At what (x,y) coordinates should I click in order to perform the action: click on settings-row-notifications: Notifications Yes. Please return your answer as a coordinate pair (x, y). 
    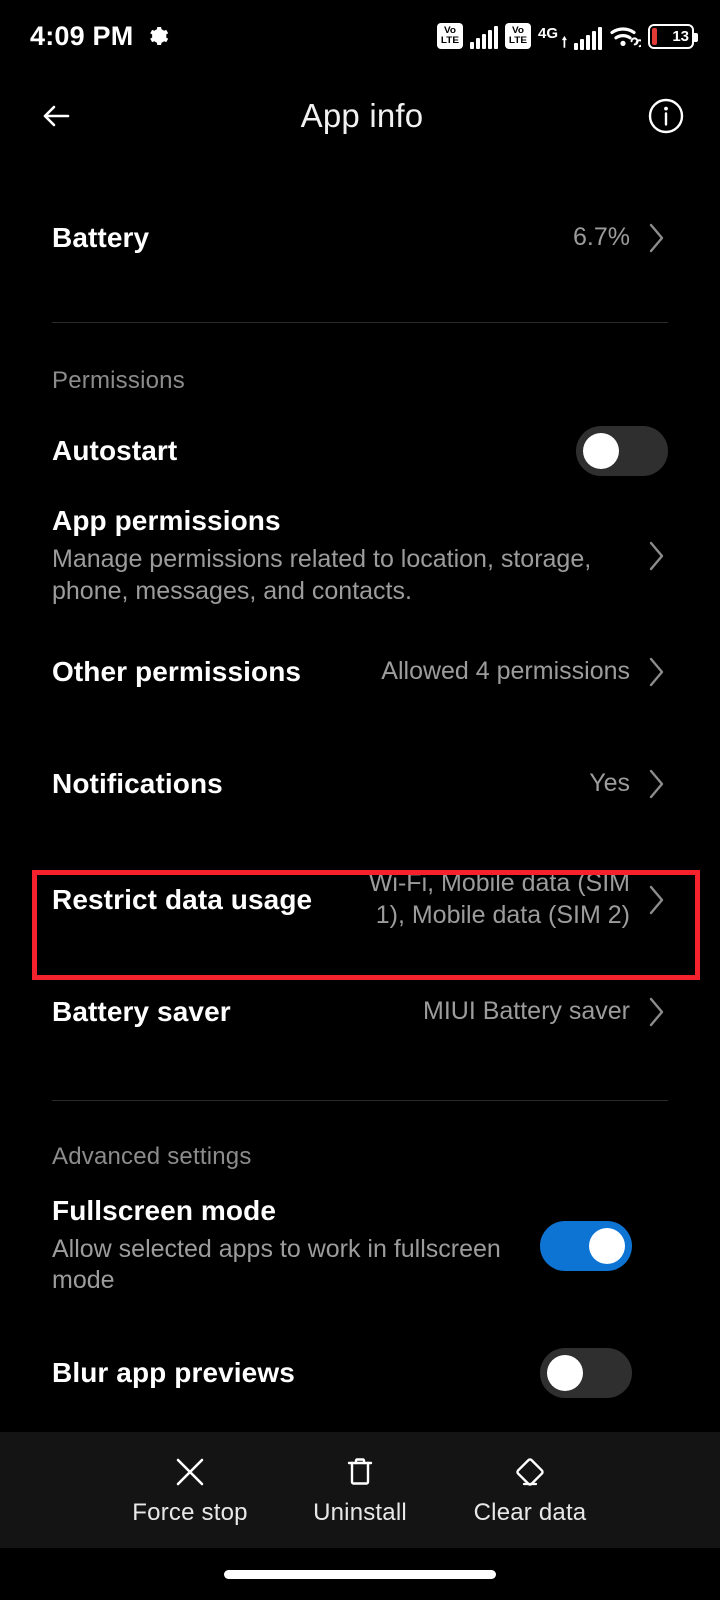
    Looking at the image, I should click on (360, 784).